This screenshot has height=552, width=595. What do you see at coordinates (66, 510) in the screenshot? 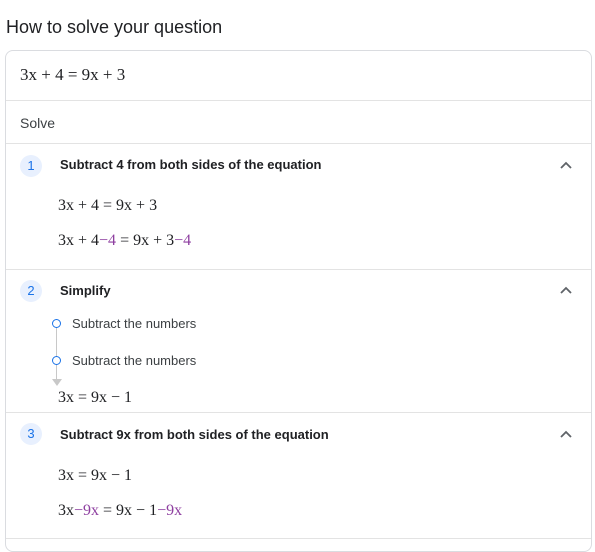
I see `equation-part: 3x` at bounding box center [66, 510].